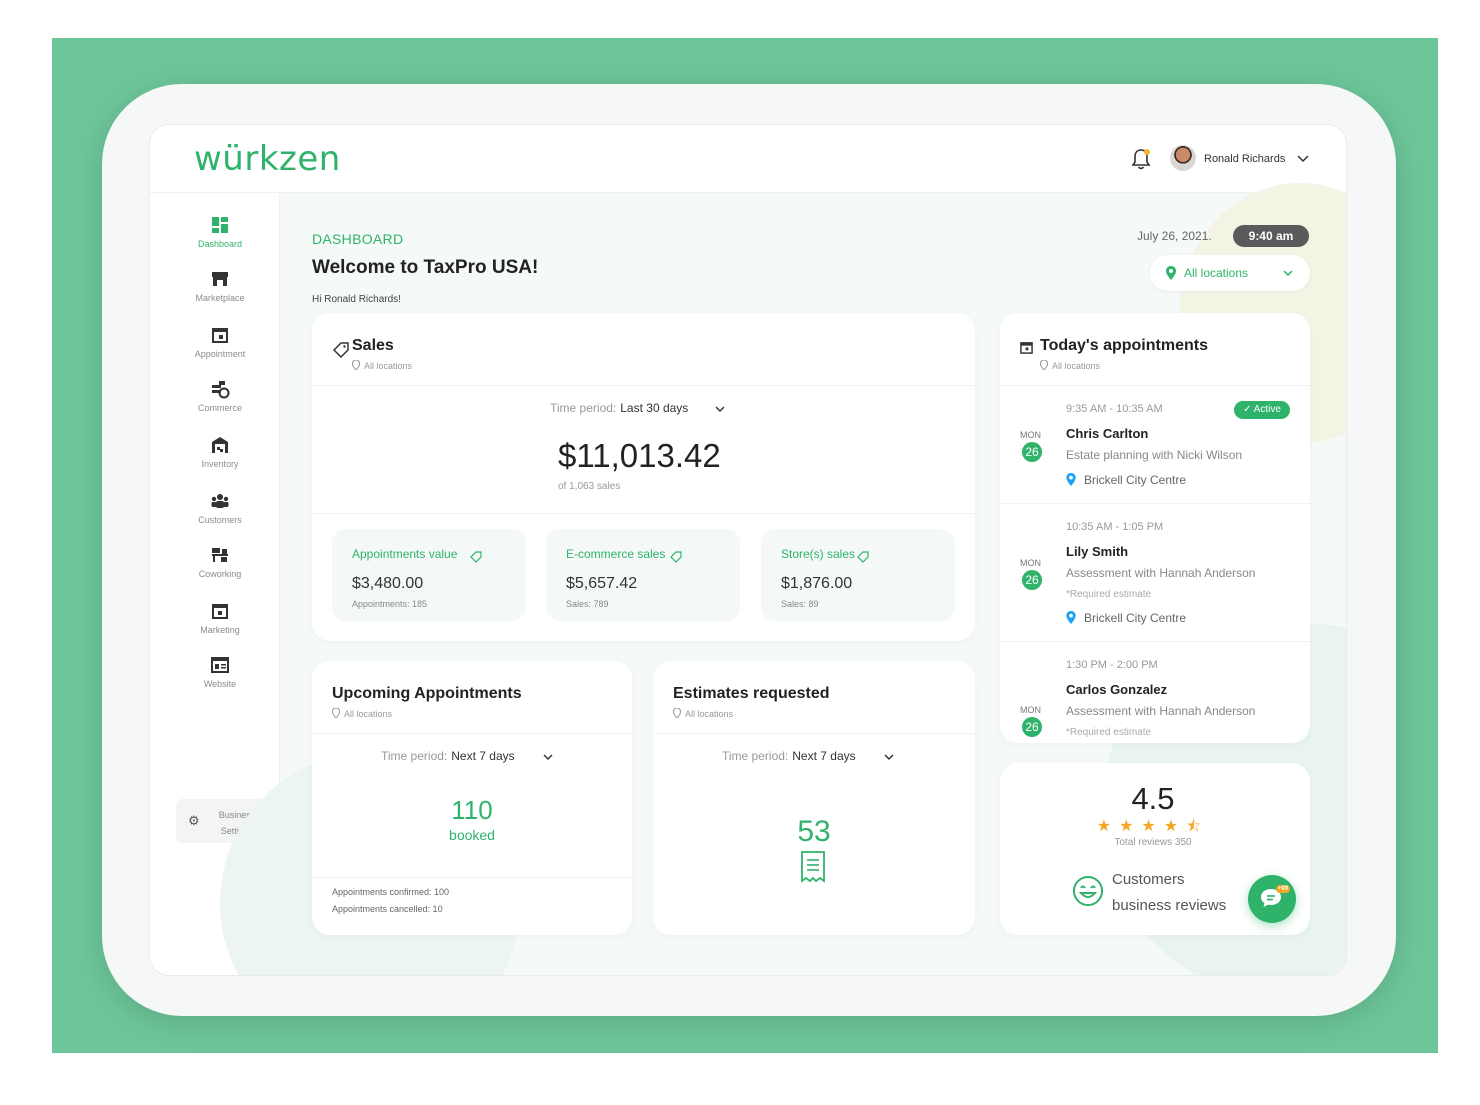 The height and width of the screenshot is (1105, 1480). I want to click on ecommerce-sales-tile: E-commerce sales $5,657.42 Sales: 789, so click(643, 575).